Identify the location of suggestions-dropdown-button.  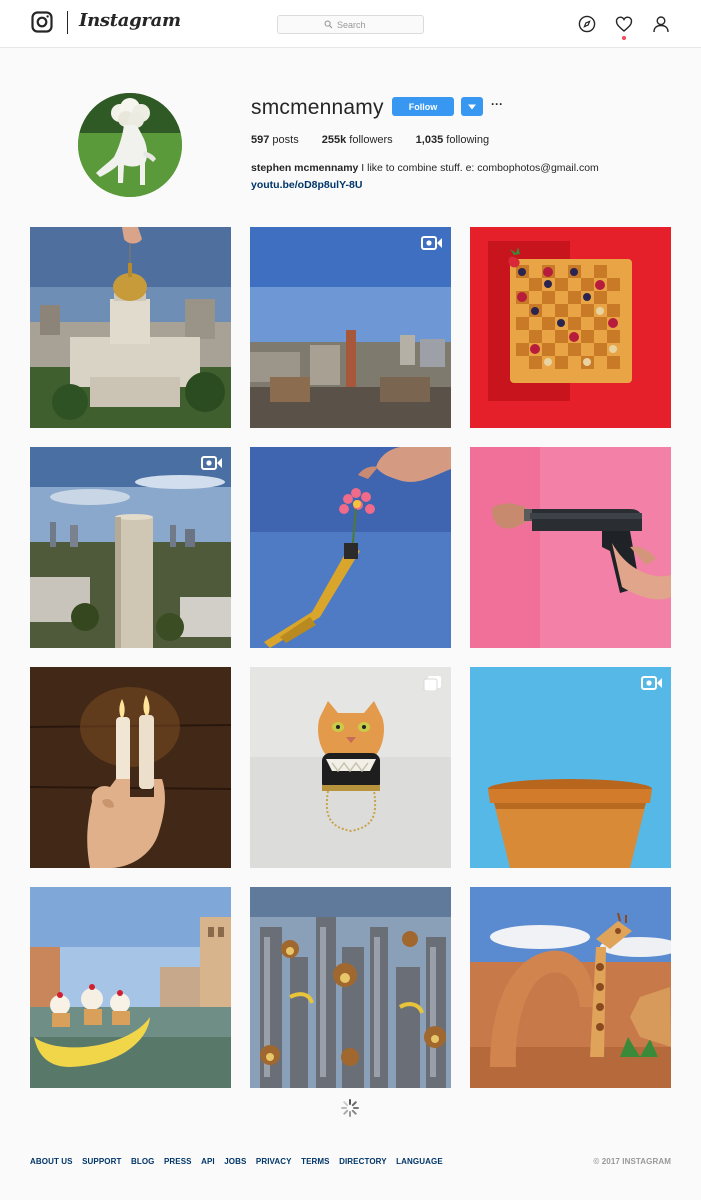
(472, 106).